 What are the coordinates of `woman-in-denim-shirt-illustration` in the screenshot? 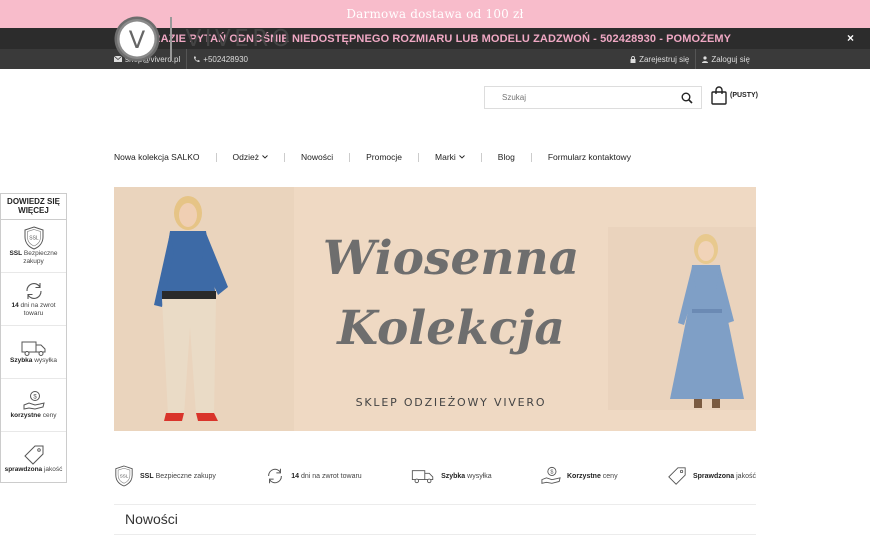 It's located at (204, 309).